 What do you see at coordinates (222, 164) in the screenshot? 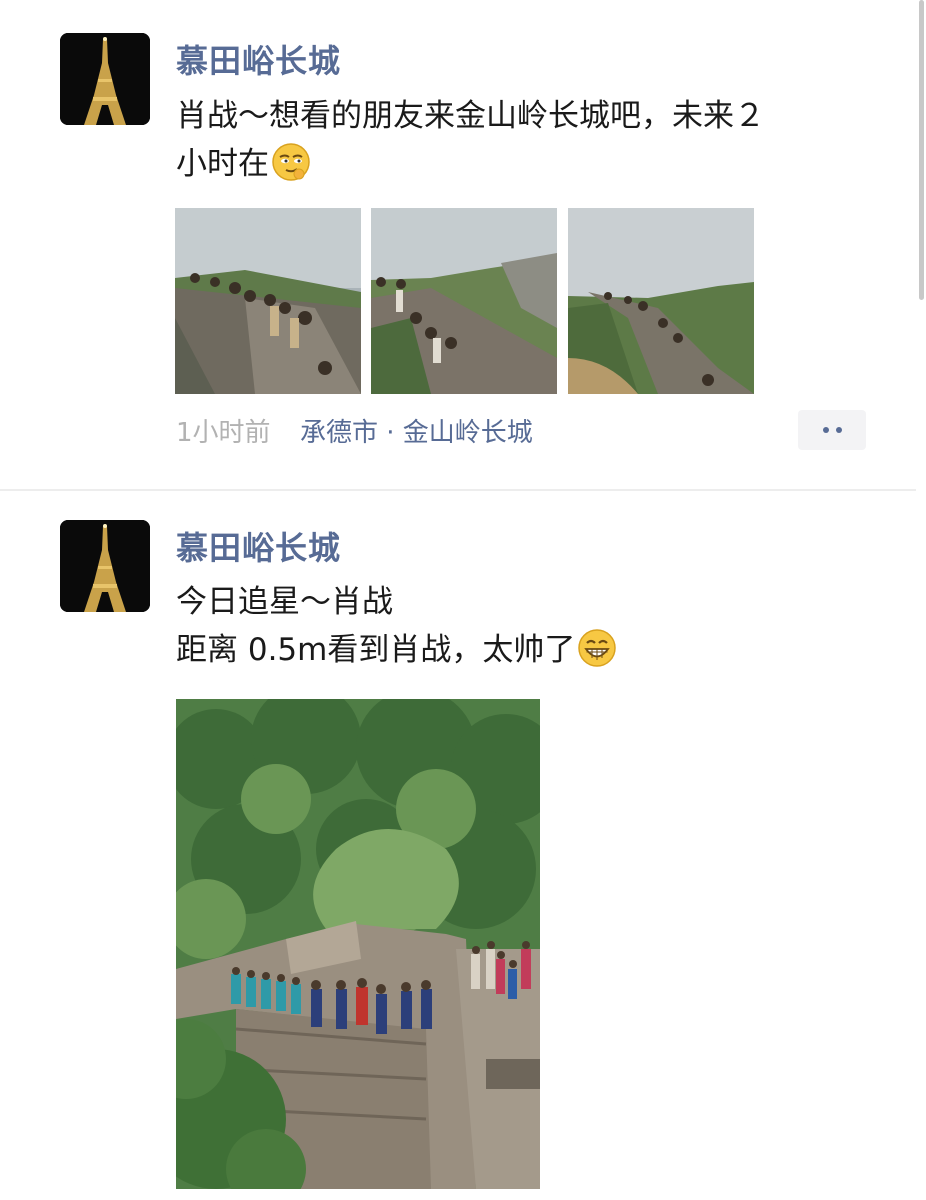
I see `post-text-fragment: 小时在` at bounding box center [222, 164].